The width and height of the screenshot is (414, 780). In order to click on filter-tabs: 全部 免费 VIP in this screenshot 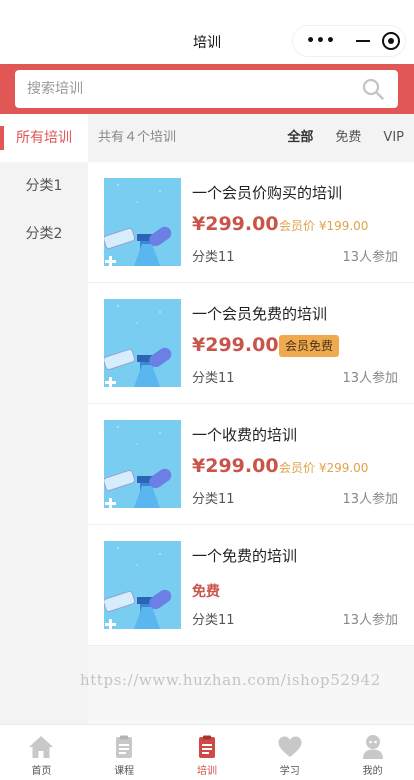, I will do `click(334, 138)`.